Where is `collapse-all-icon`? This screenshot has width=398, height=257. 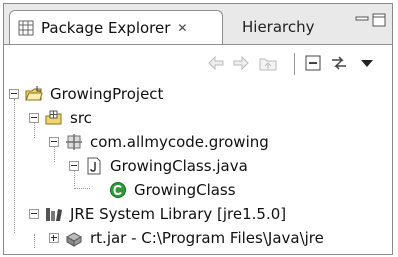 collapse-all-icon is located at coordinates (313, 63).